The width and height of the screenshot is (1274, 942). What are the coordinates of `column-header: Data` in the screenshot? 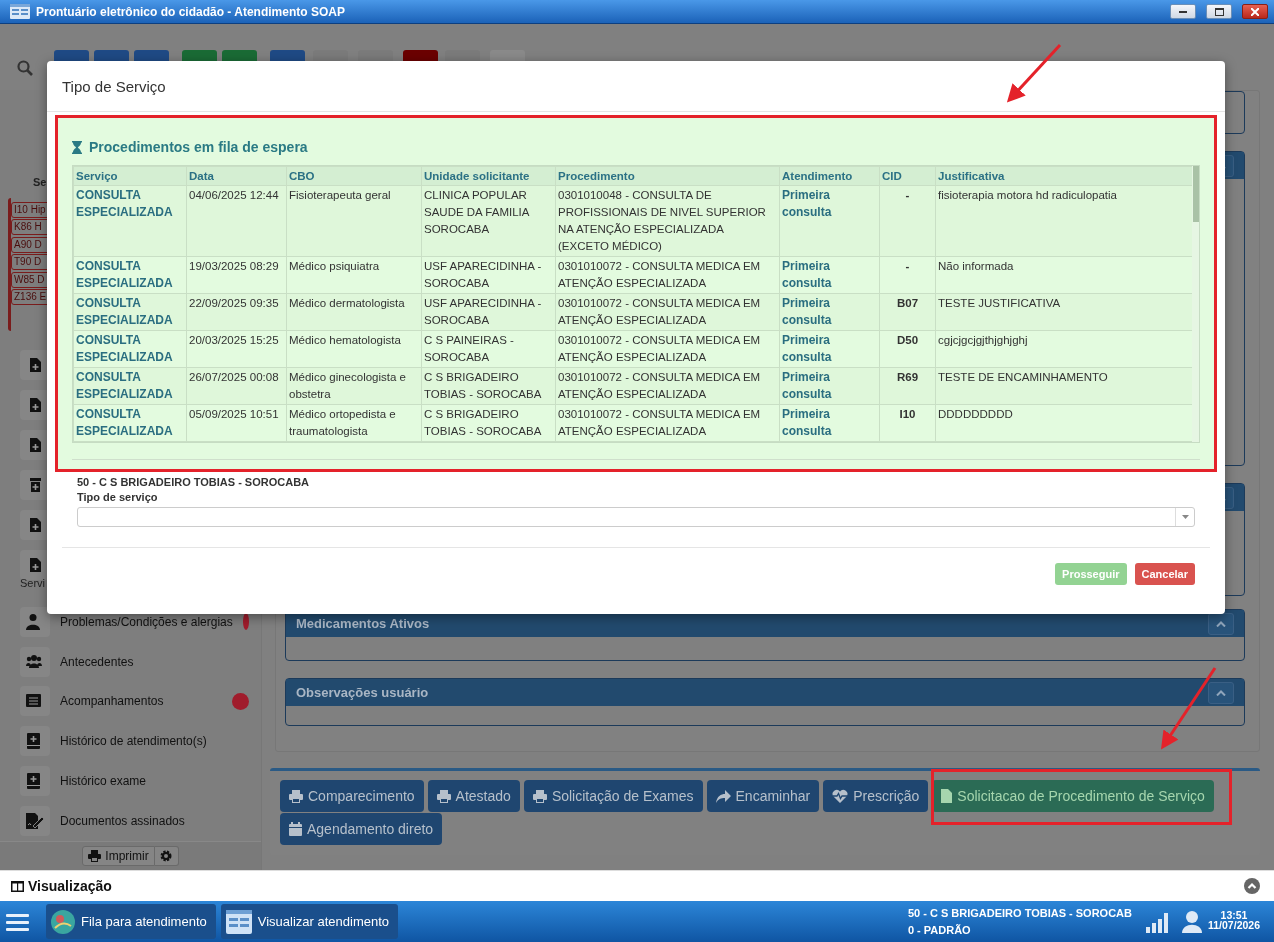 It's located at (236, 176).